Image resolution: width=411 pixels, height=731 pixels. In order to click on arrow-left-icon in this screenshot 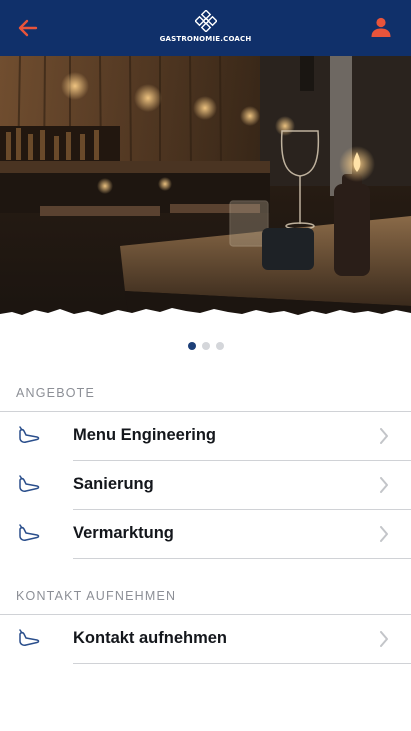, I will do `click(28, 28)`.